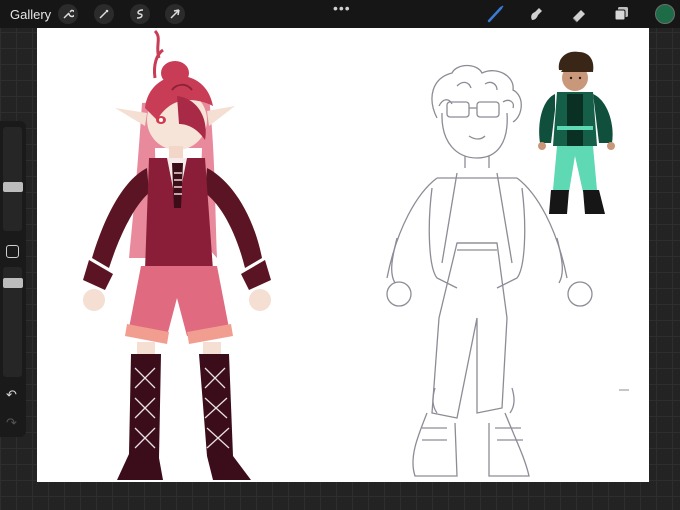  I want to click on brush-icon, so click(496, 14).